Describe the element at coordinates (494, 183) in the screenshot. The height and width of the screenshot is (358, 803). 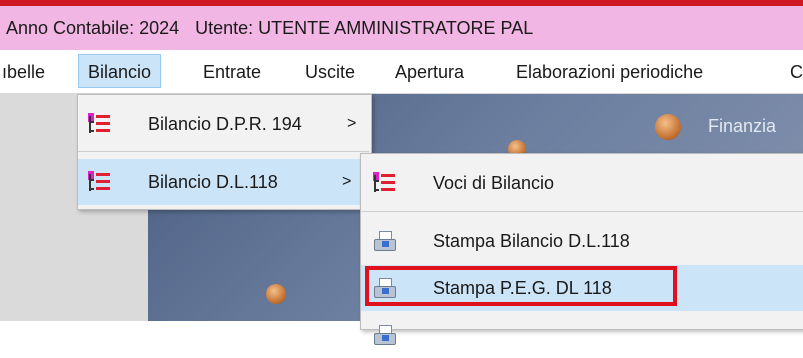
I see `menu-item-label: Voci di Bilancio` at that location.